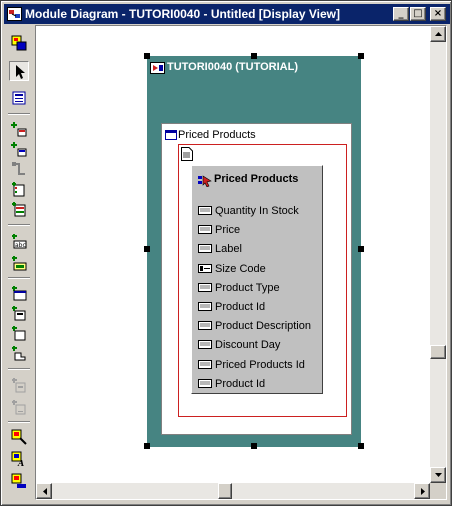 Image resolution: width=452 pixels, height=506 pixels. What do you see at coordinates (19, 437) in the screenshot?
I see `format-icon` at bounding box center [19, 437].